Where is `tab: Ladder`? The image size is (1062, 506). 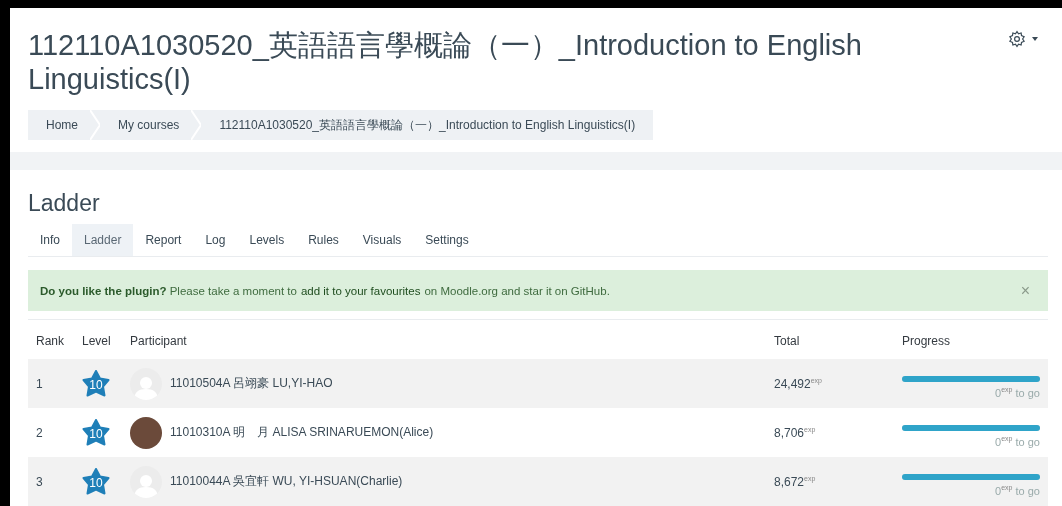
tab: Ladder is located at coordinates (103, 240).